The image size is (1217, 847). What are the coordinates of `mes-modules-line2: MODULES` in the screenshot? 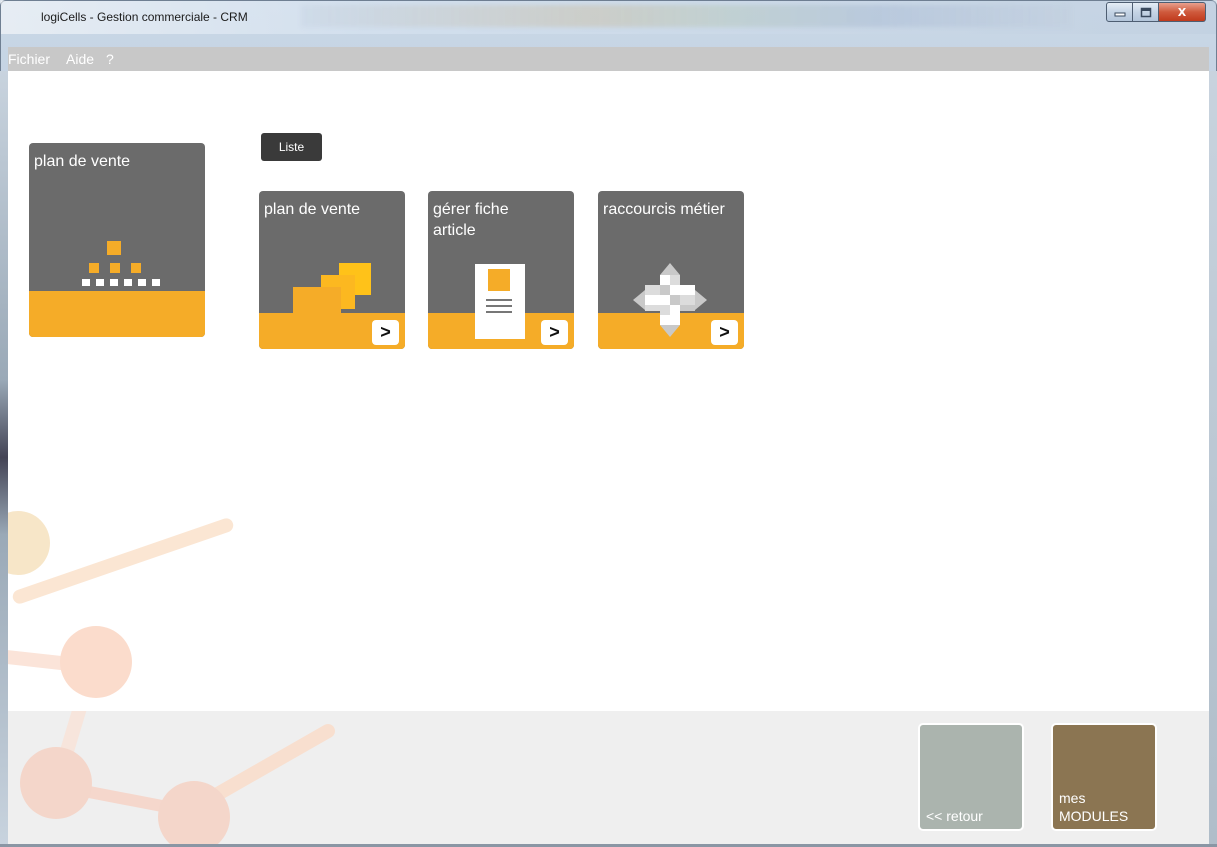 It's located at (1094, 816).